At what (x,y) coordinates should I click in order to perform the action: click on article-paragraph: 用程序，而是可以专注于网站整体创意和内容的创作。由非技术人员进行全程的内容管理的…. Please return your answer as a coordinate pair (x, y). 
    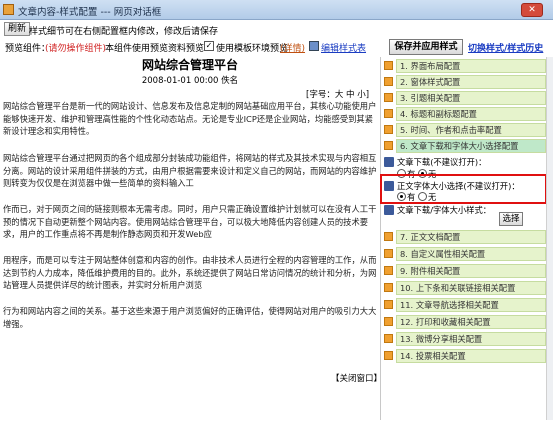
    Looking at the image, I should click on (190, 272).